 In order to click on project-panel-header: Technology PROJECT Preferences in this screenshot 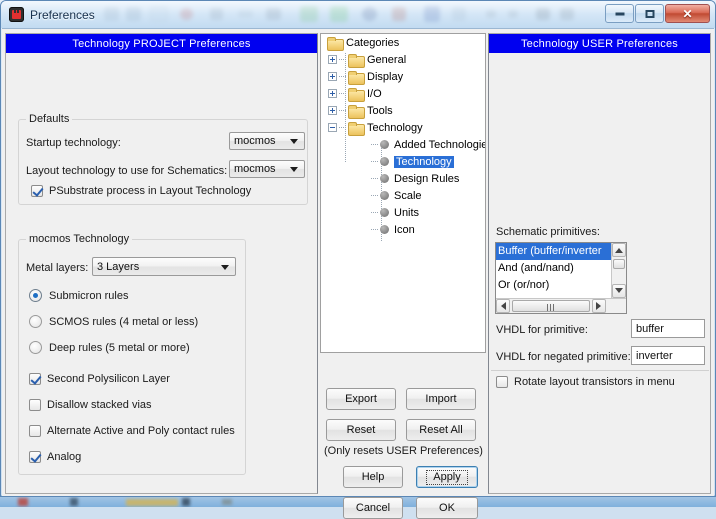, I will do `click(161, 43)`.